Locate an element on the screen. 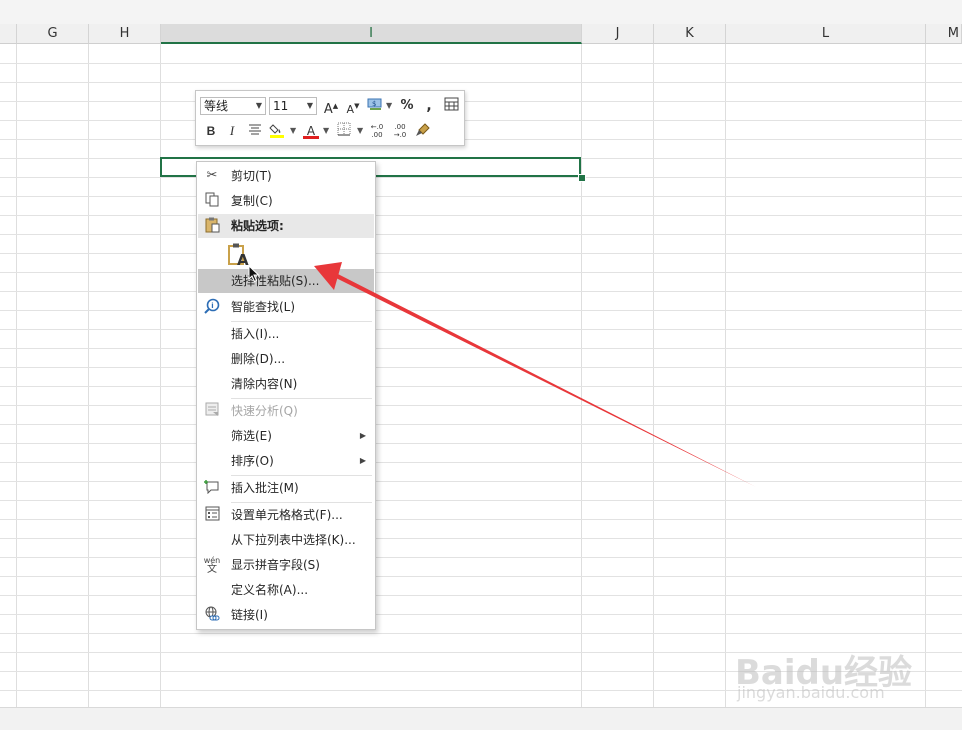  annotation-arrow is located at coordinates (535, 374).